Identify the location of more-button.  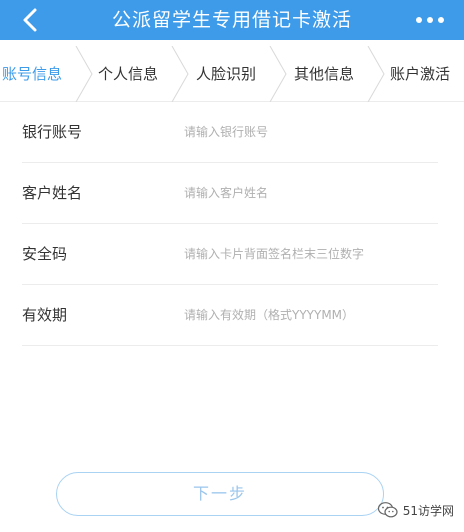
(430, 20).